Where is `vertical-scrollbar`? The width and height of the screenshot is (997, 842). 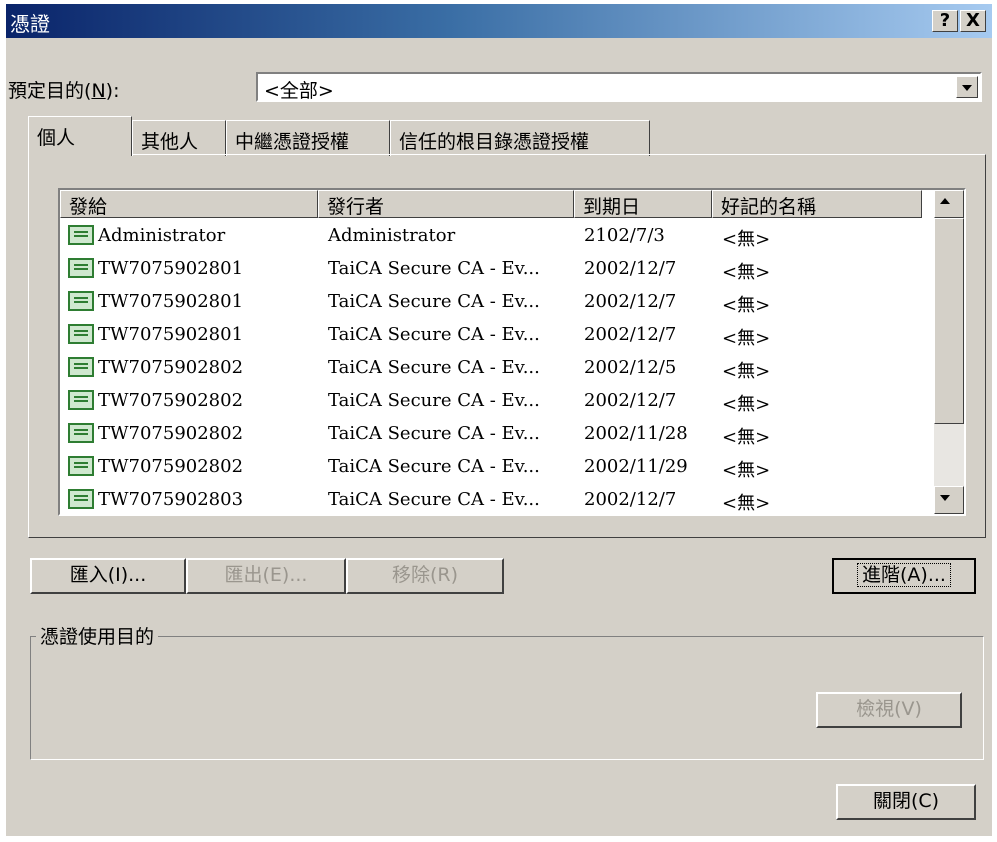
vertical-scrollbar is located at coordinates (949, 352).